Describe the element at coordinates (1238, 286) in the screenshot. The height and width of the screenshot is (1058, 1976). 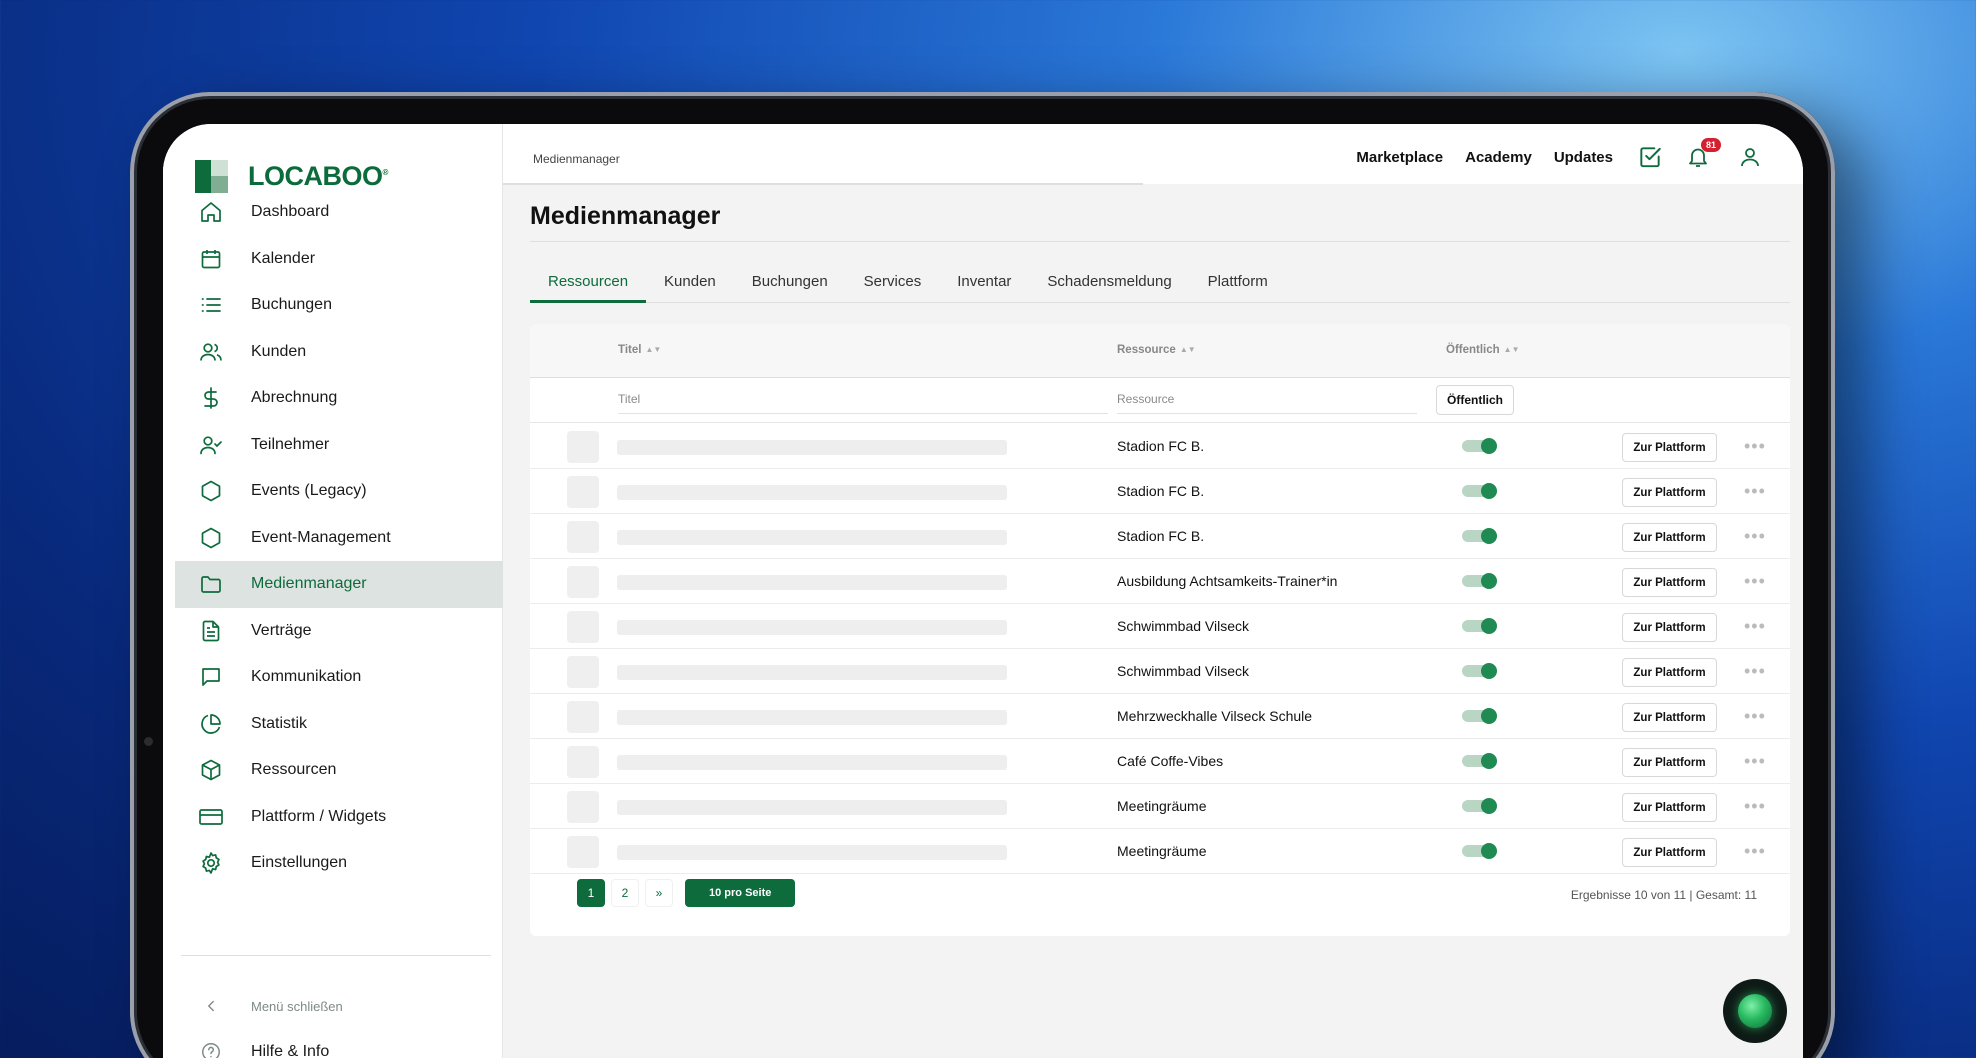
I see `tab-plattform: Plattform` at that location.